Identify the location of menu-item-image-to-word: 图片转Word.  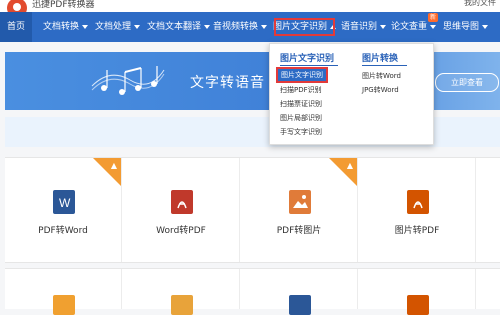
(381, 76).